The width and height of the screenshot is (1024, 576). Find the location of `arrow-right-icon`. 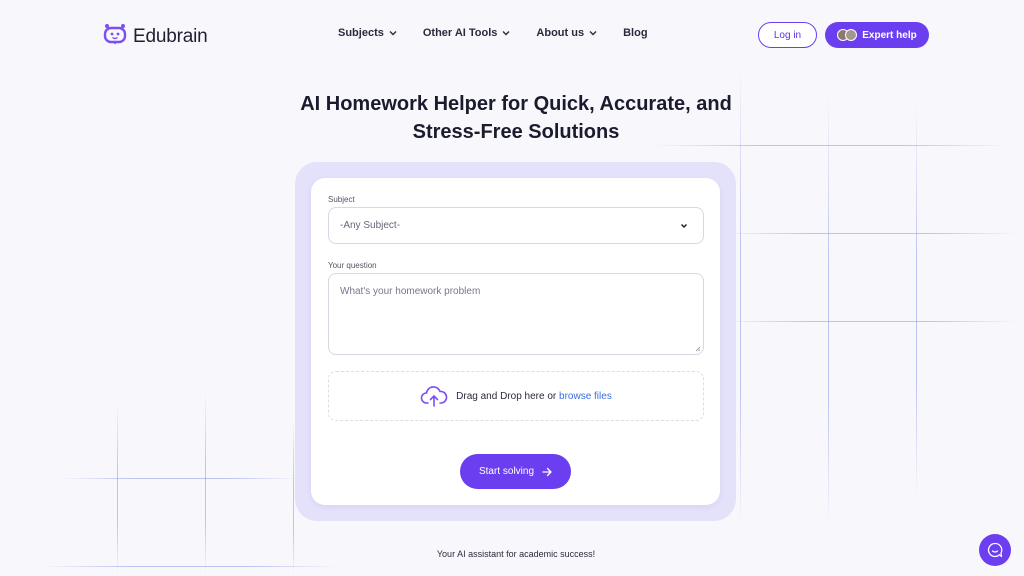

arrow-right-icon is located at coordinates (547, 471).